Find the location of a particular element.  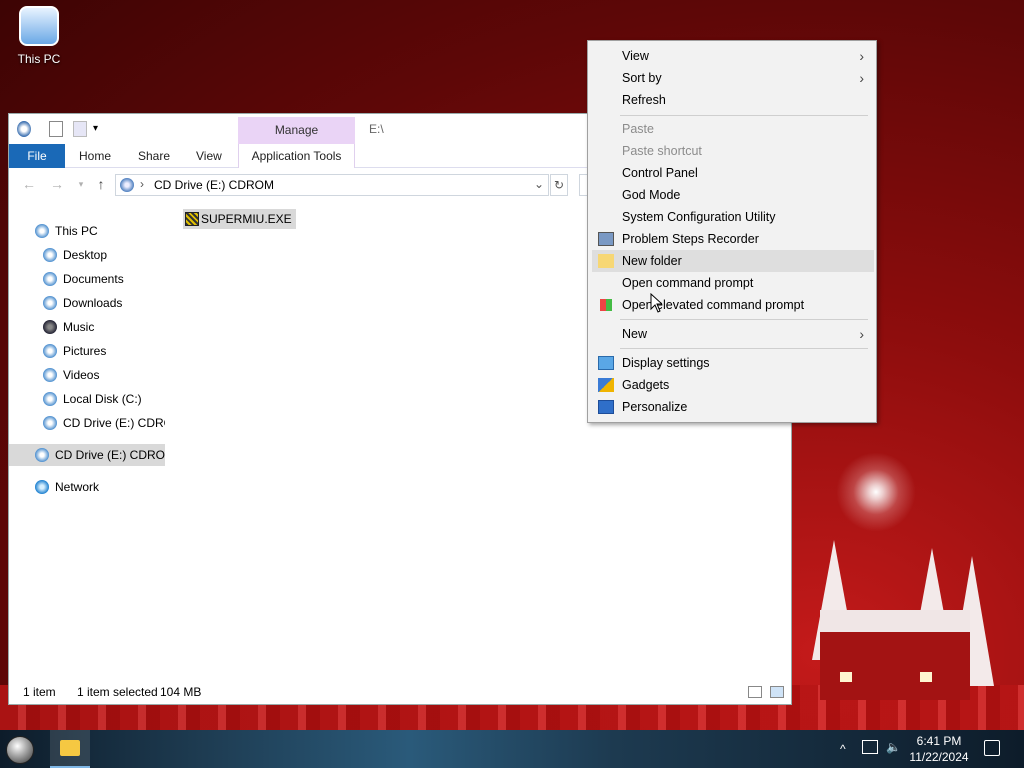

up-icon: ↑ is located at coordinates (101, 184).